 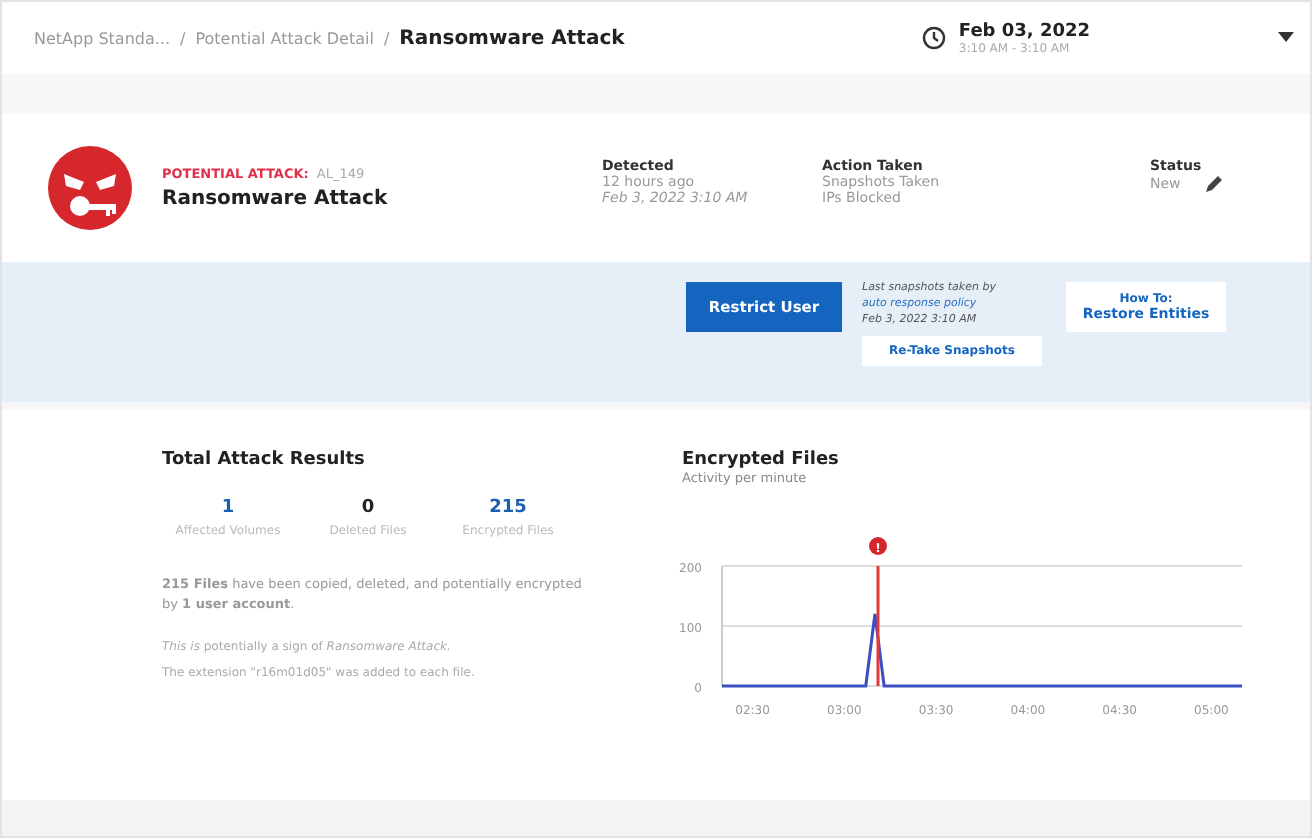 I want to click on stat-value: 0, so click(x=368, y=508).